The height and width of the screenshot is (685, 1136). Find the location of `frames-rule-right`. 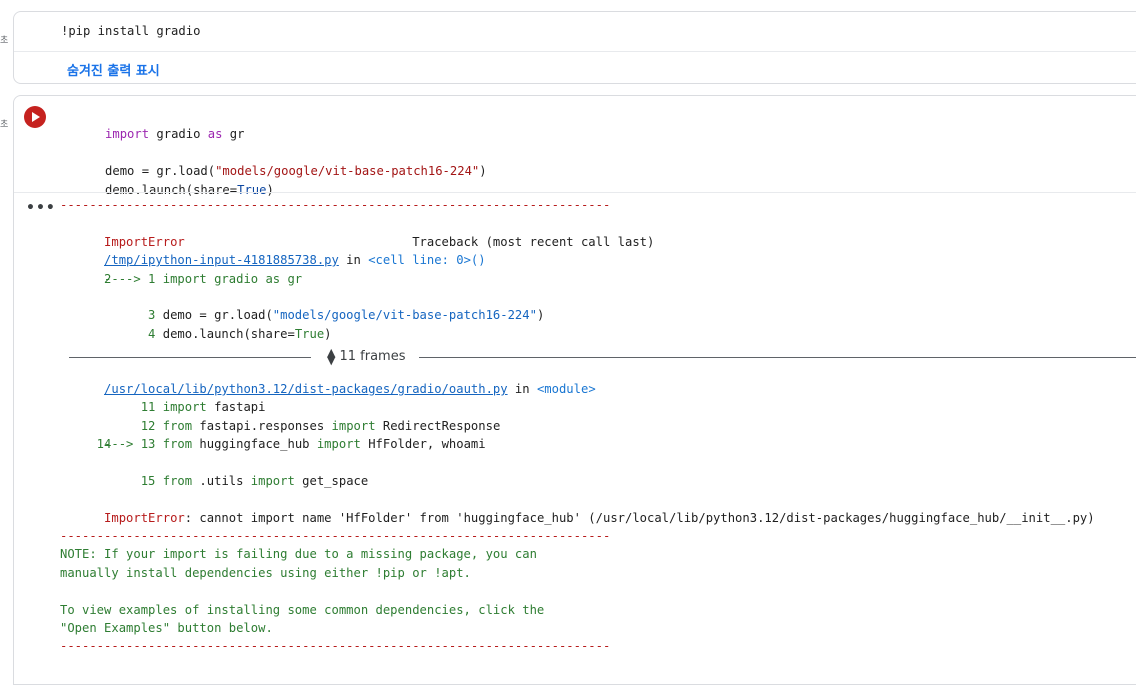

frames-rule-right is located at coordinates (777, 357).